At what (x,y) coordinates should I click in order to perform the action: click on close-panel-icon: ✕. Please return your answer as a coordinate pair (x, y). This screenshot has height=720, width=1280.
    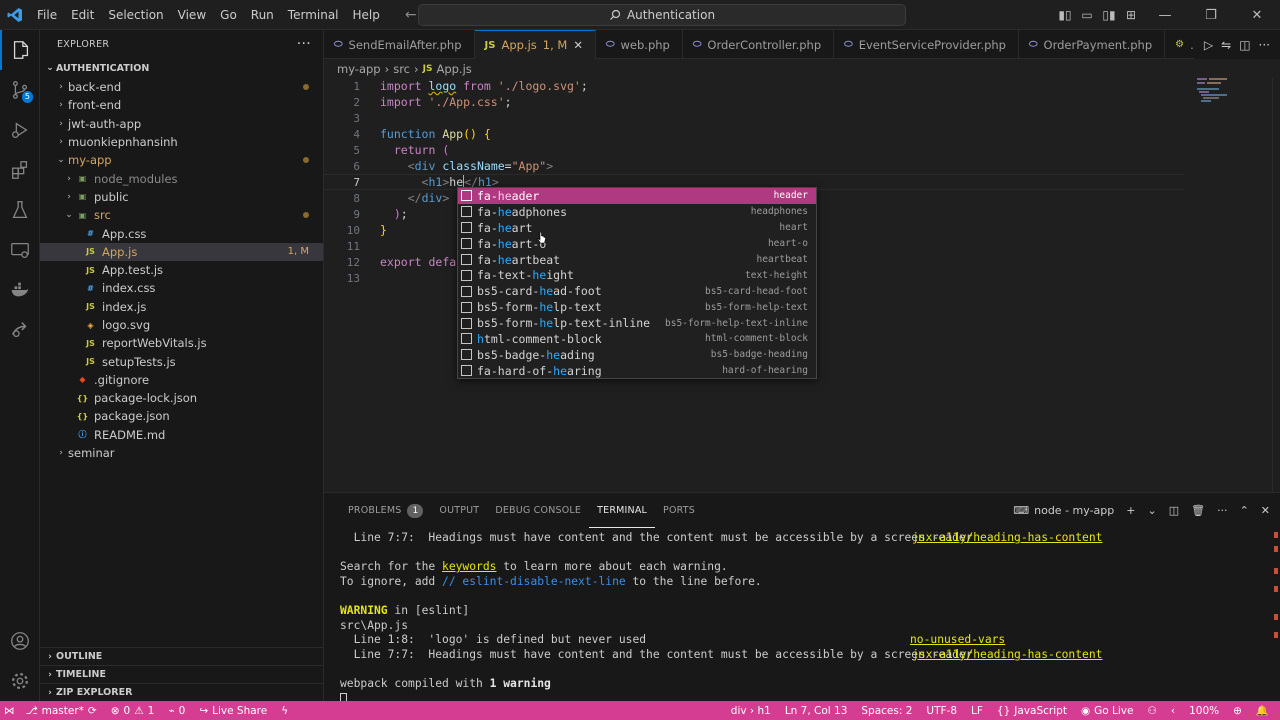
    Looking at the image, I should click on (1265, 510).